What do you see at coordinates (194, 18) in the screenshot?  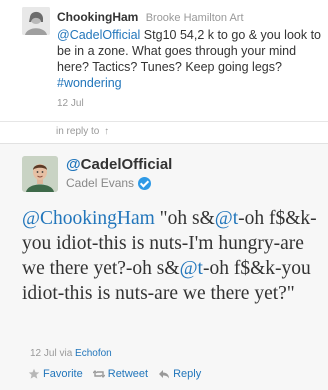 I see `parent-full-name: Brooke Hamilton Art` at bounding box center [194, 18].